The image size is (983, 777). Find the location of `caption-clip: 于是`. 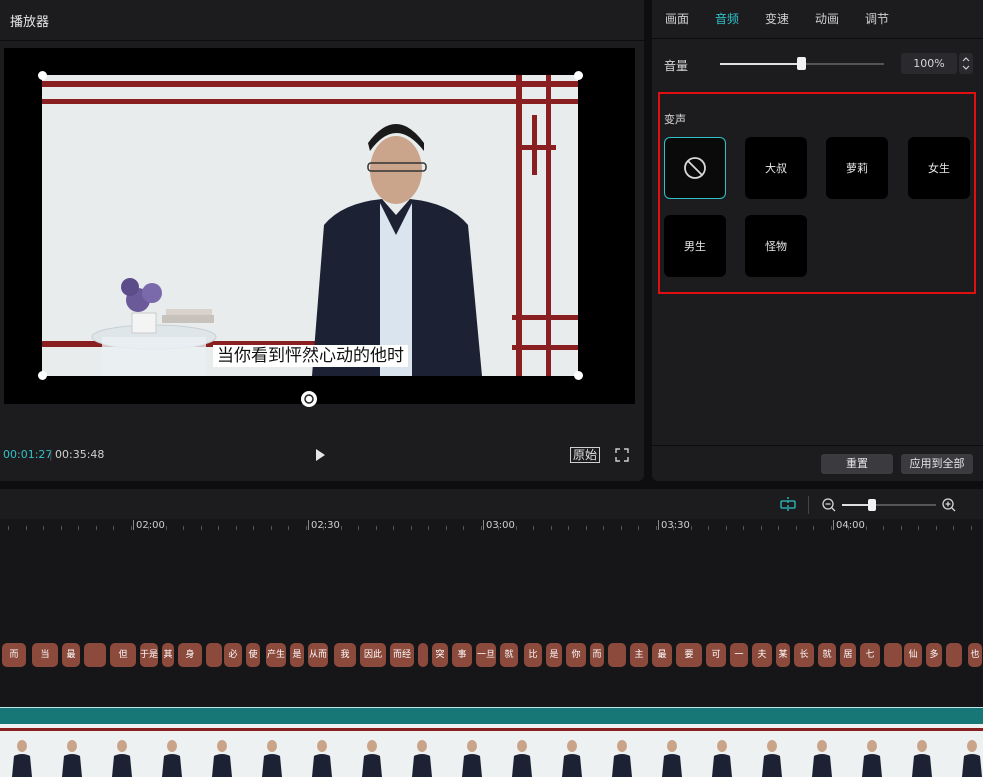

caption-clip: 于是 is located at coordinates (149, 655).